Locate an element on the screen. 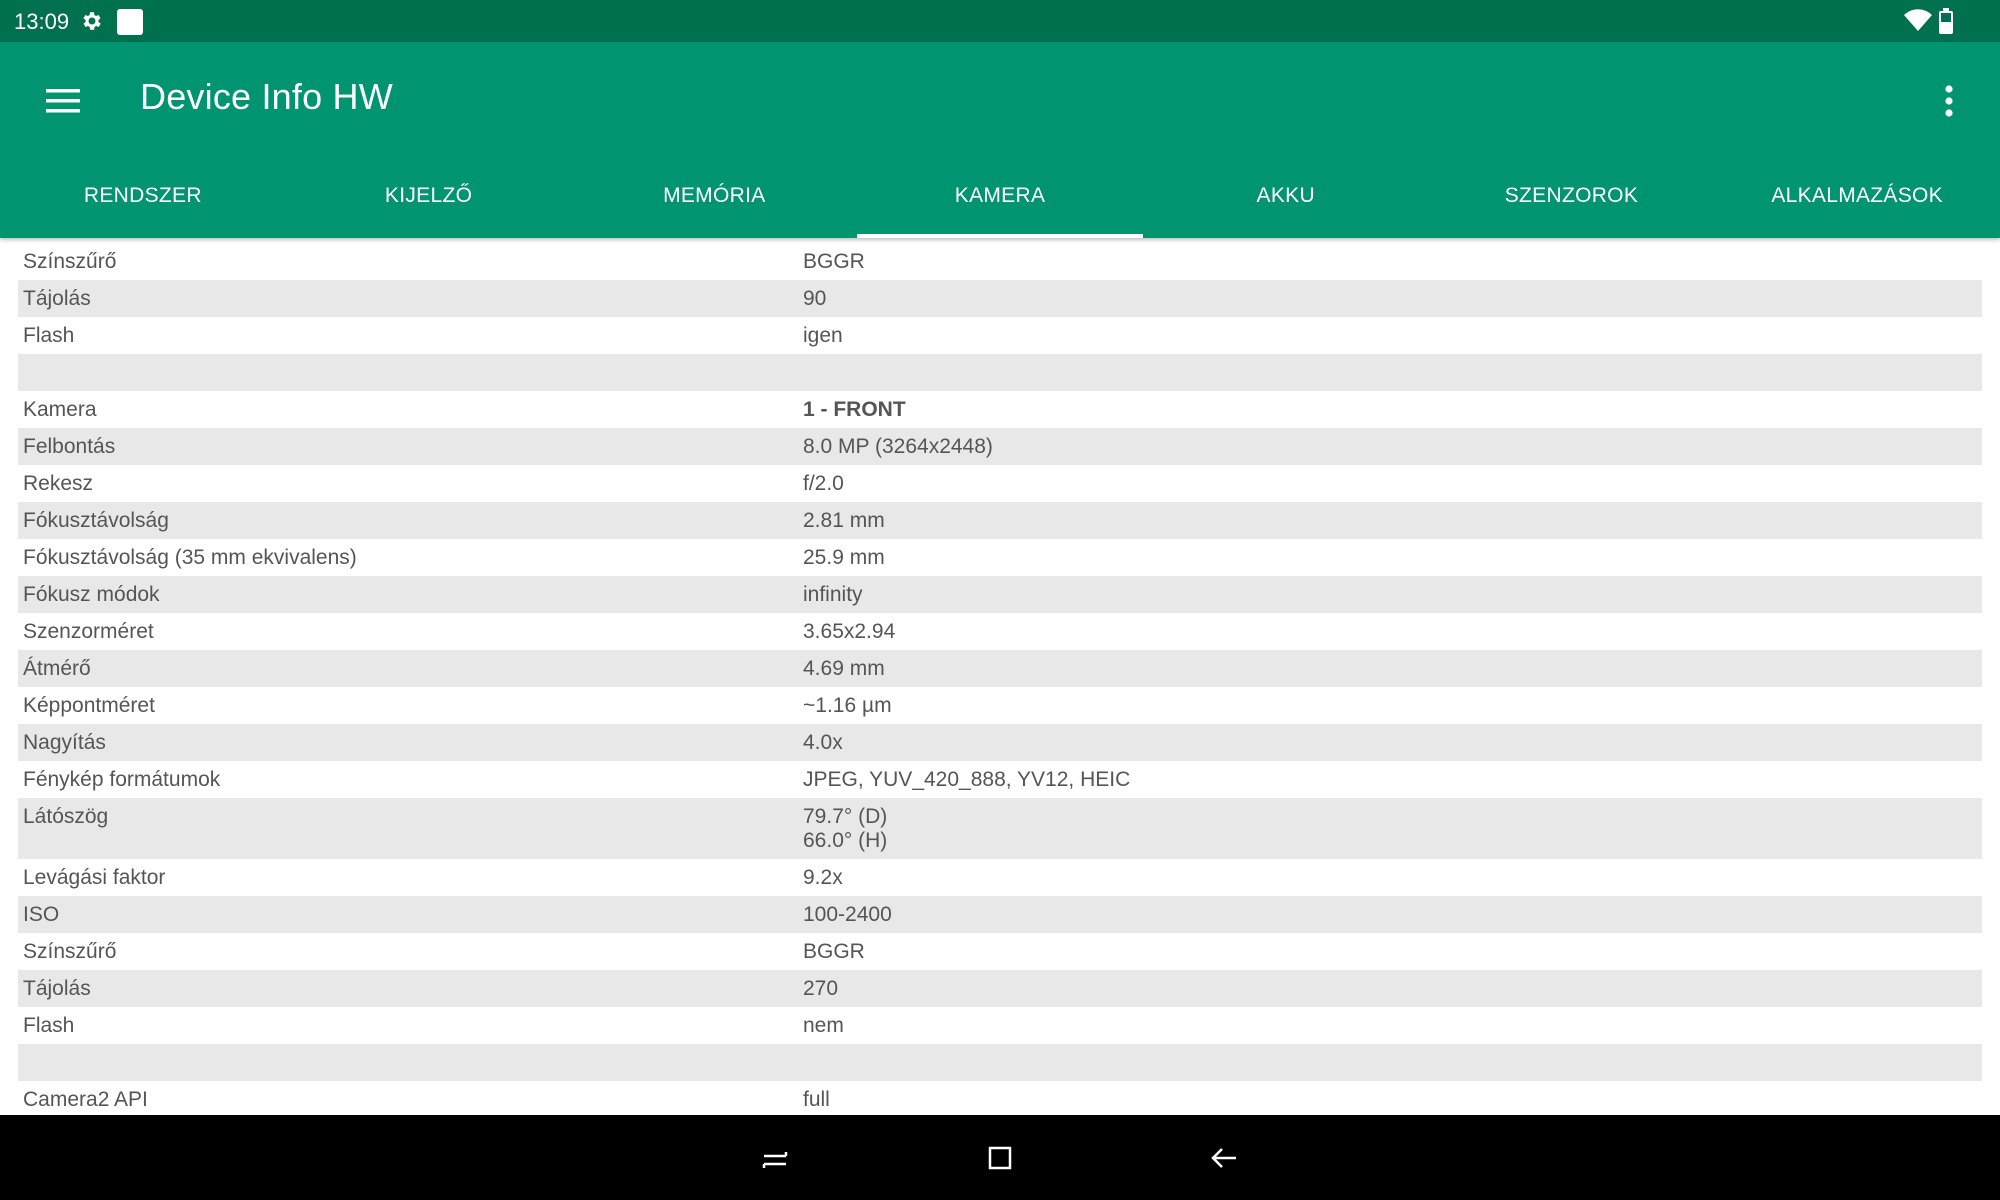  table-row: ISO 100-2400 is located at coordinates (1000, 914).